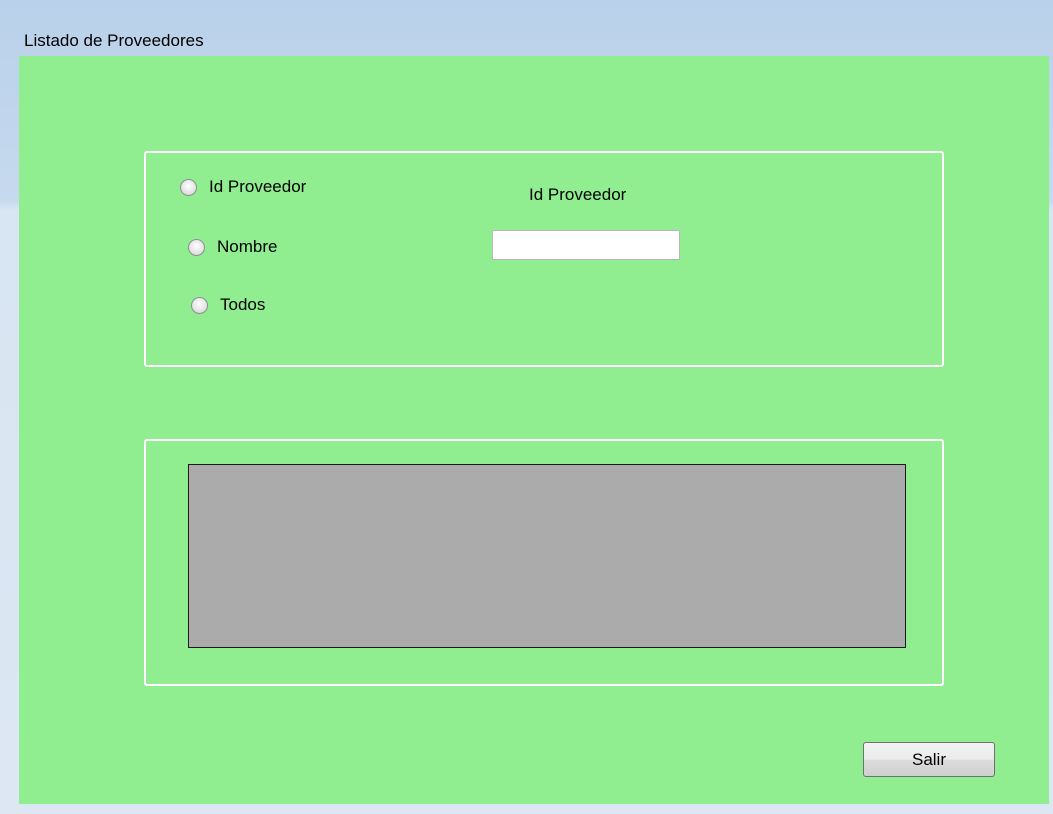 The image size is (1053, 814). Describe the element at coordinates (929, 759) in the screenshot. I see `exit-button: Salir` at that location.